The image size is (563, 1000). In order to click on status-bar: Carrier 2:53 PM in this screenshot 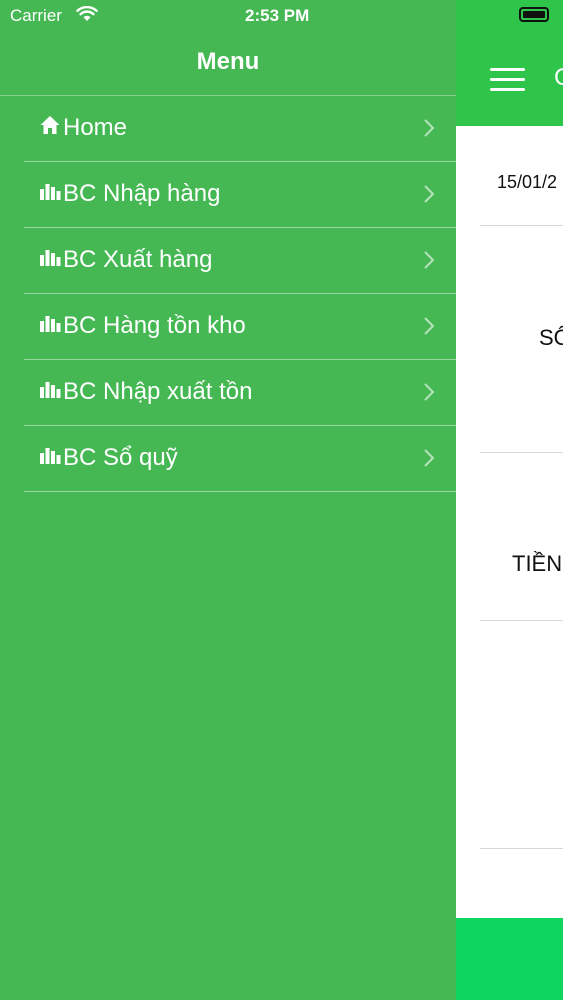, I will do `click(281, 16)`.